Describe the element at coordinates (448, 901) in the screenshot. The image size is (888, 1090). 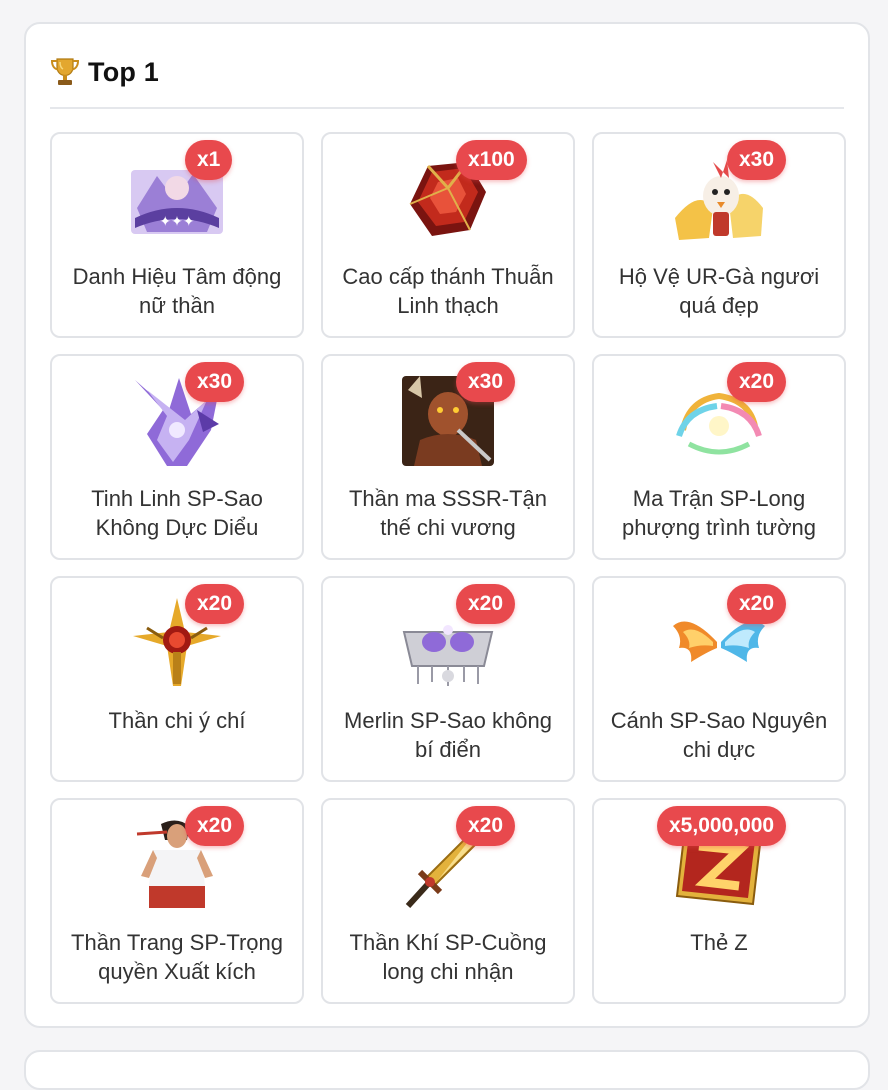
I see `reward-item: x20 Thần Khí SP-Cuồng long chi nhận` at that location.